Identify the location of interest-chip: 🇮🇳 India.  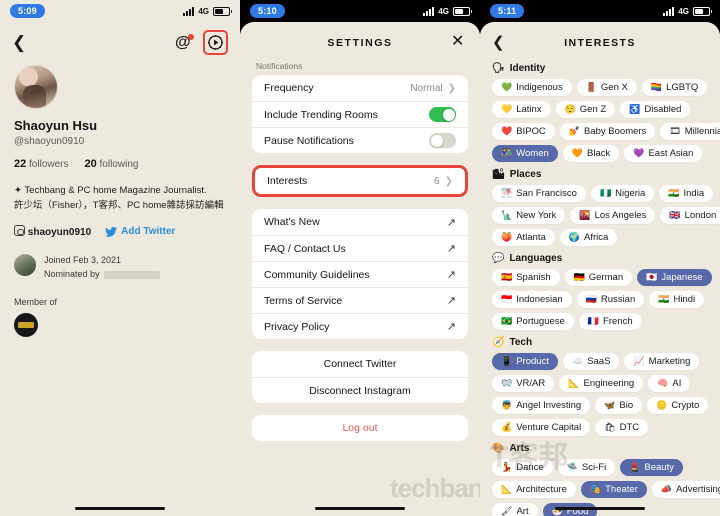
(686, 193).